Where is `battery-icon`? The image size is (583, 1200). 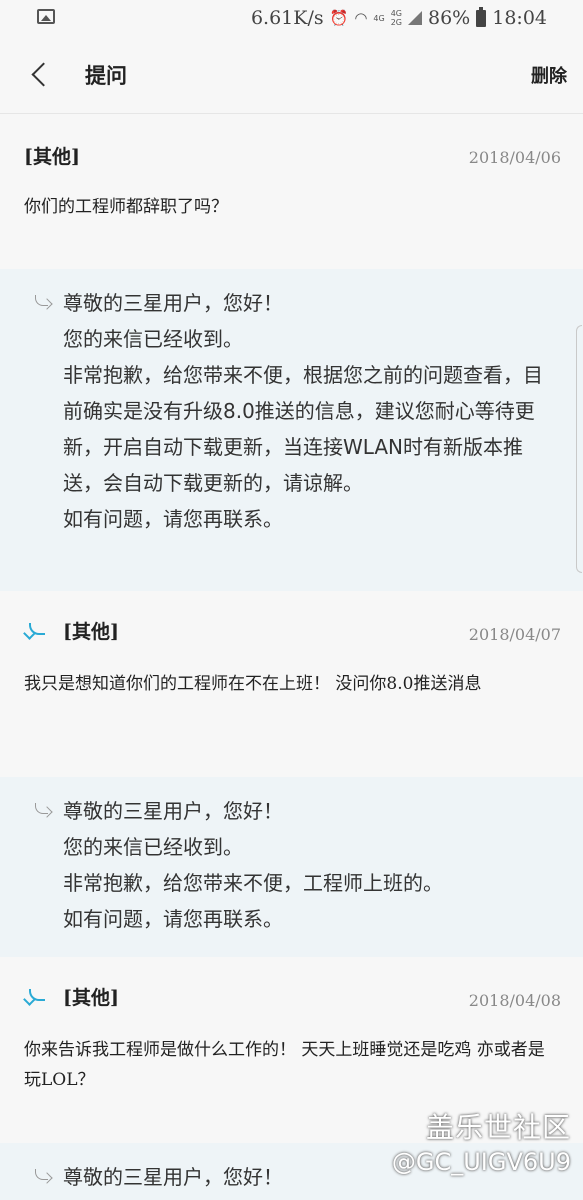
battery-icon is located at coordinates (481, 16).